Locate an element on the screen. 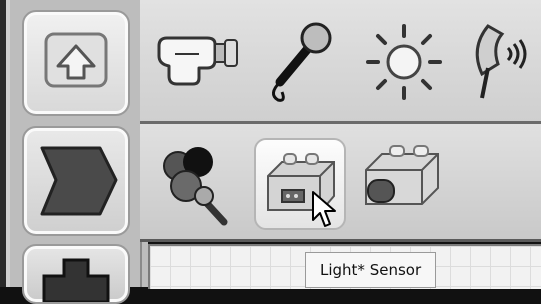 The width and height of the screenshot is (541, 304). sun-icon is located at coordinates (404, 62).